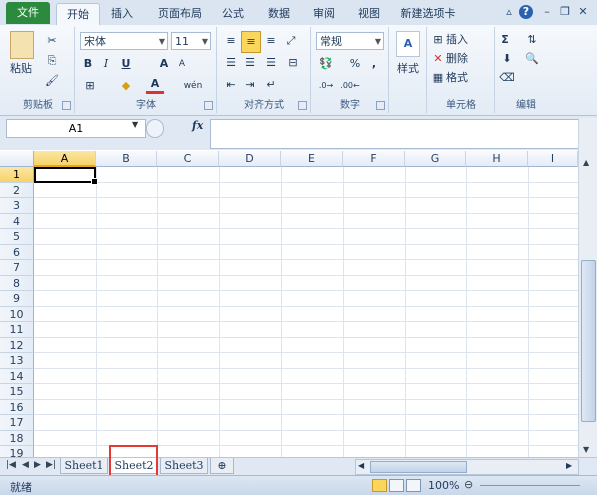 The height and width of the screenshot is (495, 597). Describe the element at coordinates (418, 467) in the screenshot. I see `horizontal-scroll-thumb` at that location.